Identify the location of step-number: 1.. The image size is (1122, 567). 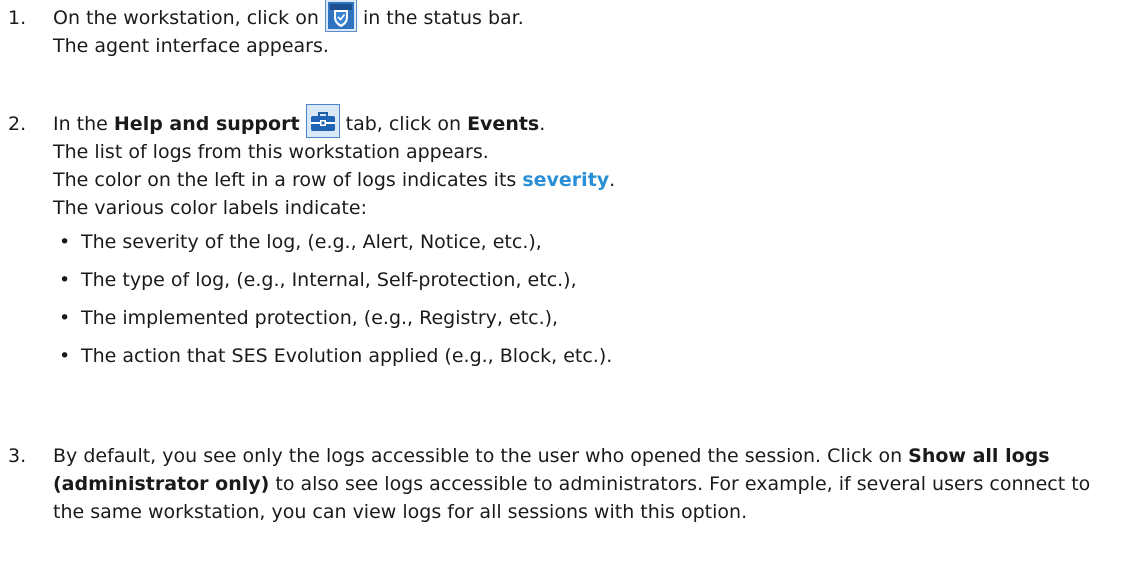
(17, 18).